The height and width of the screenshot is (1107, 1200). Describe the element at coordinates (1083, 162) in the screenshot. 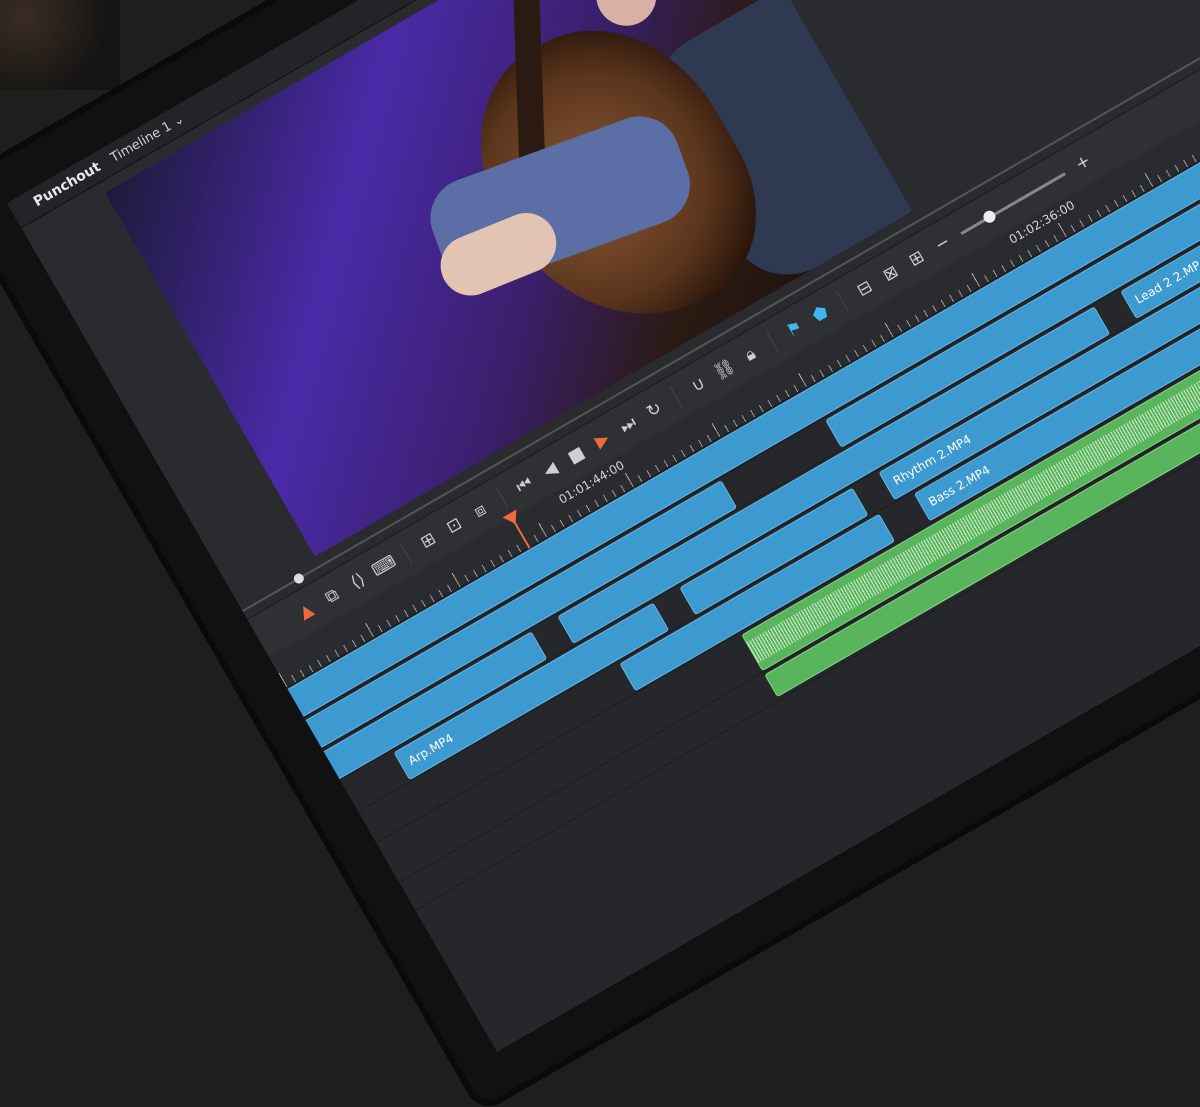

I see `zoom-in-icon: +` at that location.